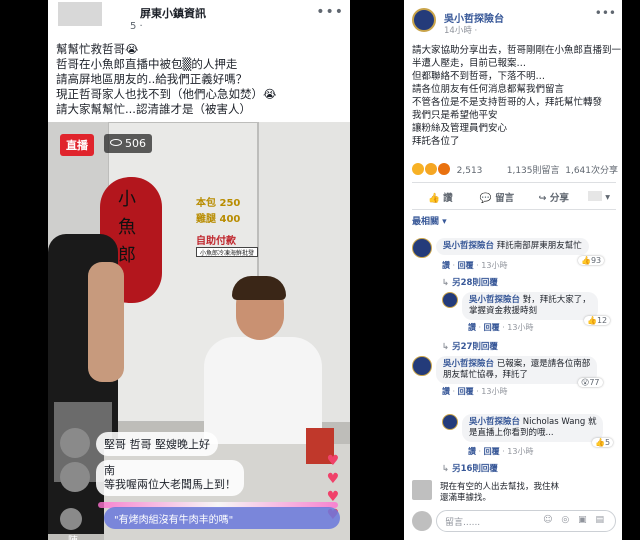  I want to click on comment-input: 留言...... ☺ ◎ ▣ ▤, so click(526, 521).